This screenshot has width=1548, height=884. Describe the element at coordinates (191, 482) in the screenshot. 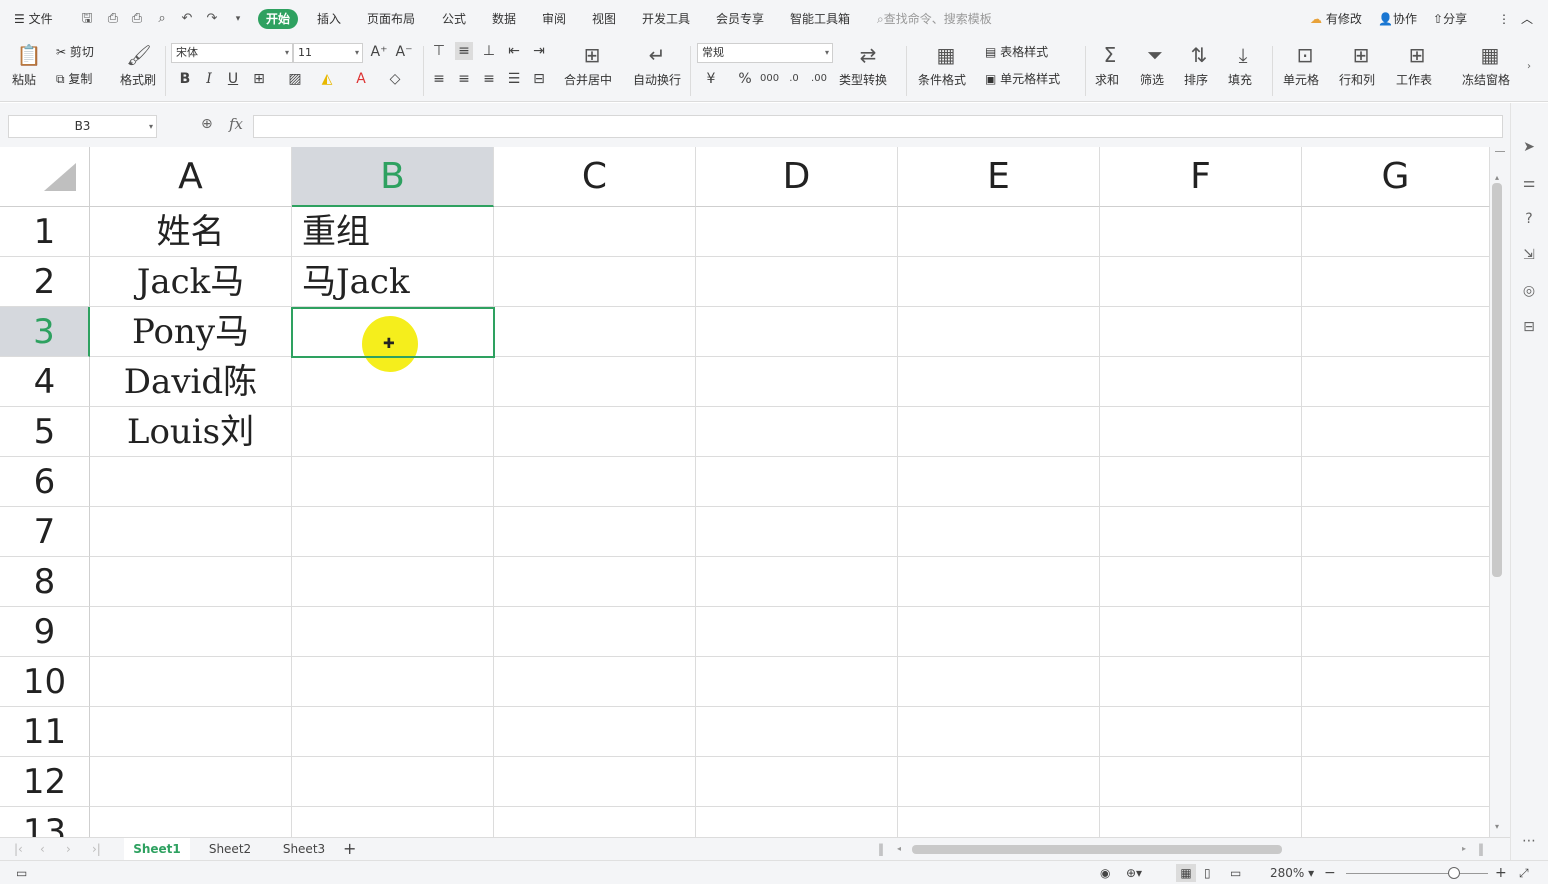

I see `cell-a6` at that location.